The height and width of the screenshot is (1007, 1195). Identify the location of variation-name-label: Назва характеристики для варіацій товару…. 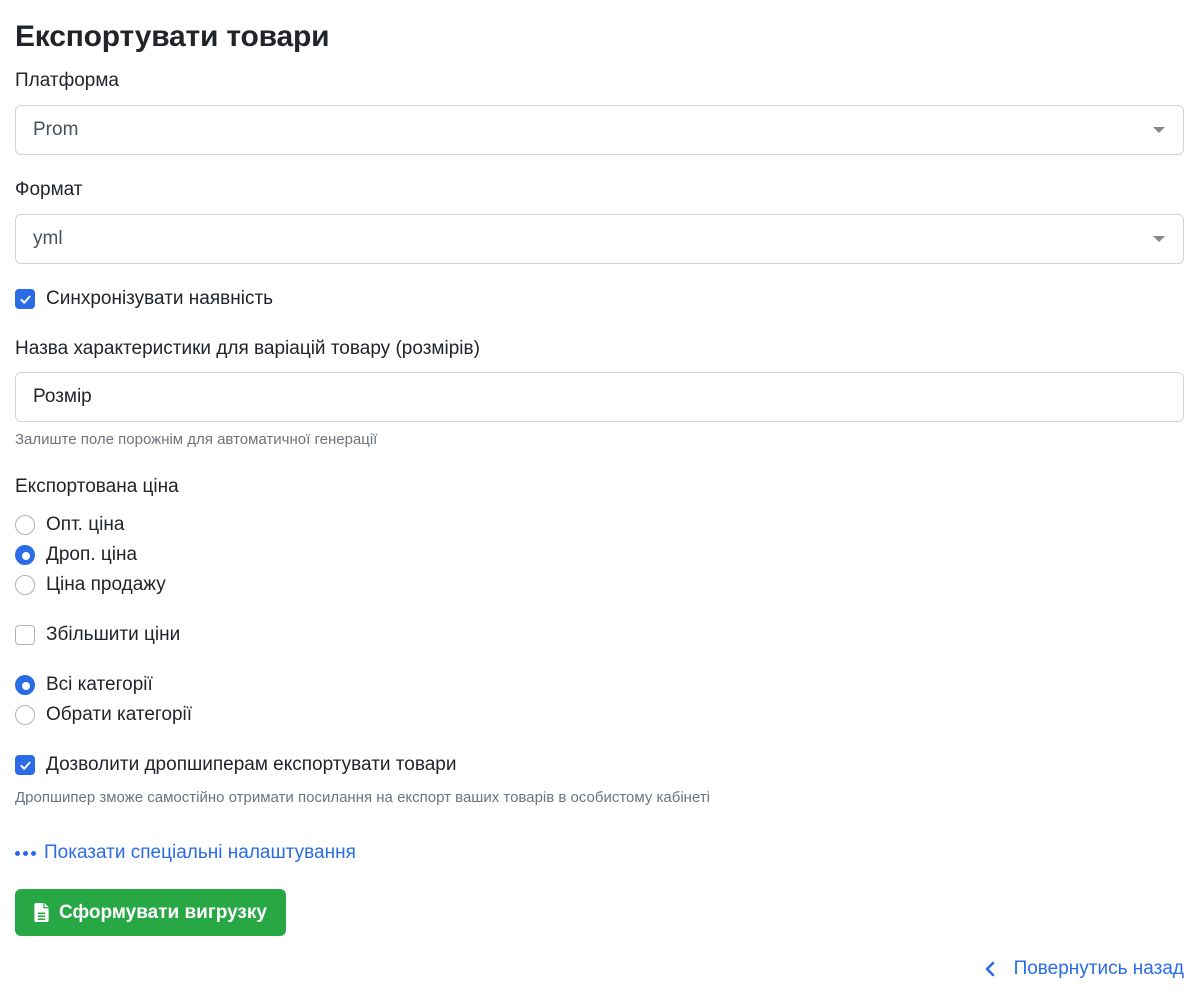
(247, 348).